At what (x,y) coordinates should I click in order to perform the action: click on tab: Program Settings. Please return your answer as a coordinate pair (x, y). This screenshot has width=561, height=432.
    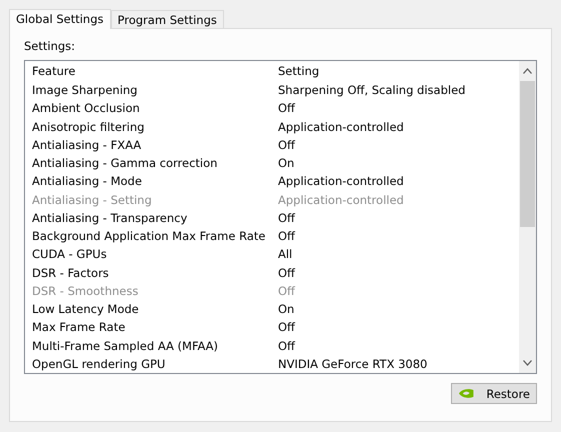
    Looking at the image, I should click on (167, 19).